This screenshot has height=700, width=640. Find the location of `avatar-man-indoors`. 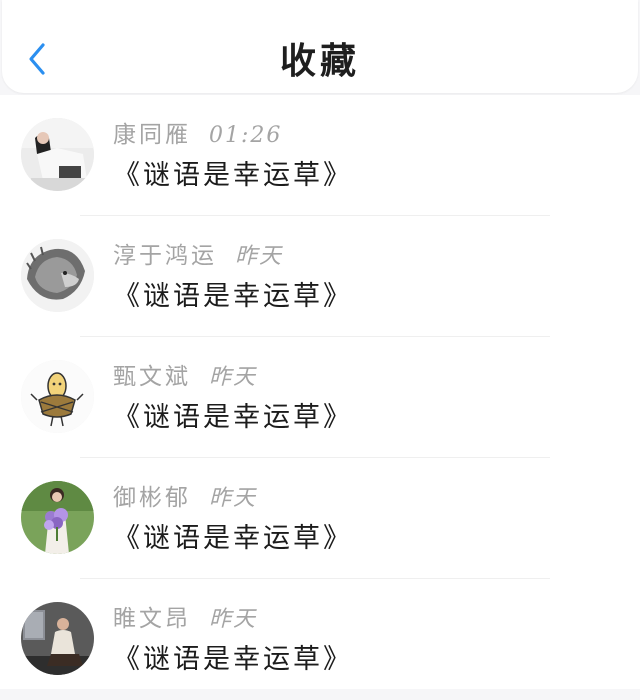

avatar-man-indoors is located at coordinates (57, 638).